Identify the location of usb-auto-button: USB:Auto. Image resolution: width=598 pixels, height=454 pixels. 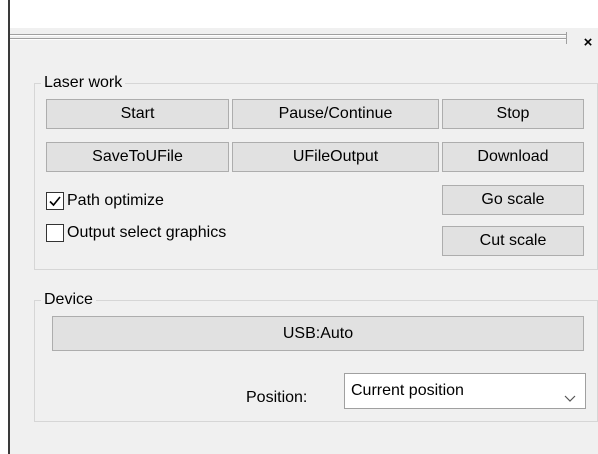
(318, 333).